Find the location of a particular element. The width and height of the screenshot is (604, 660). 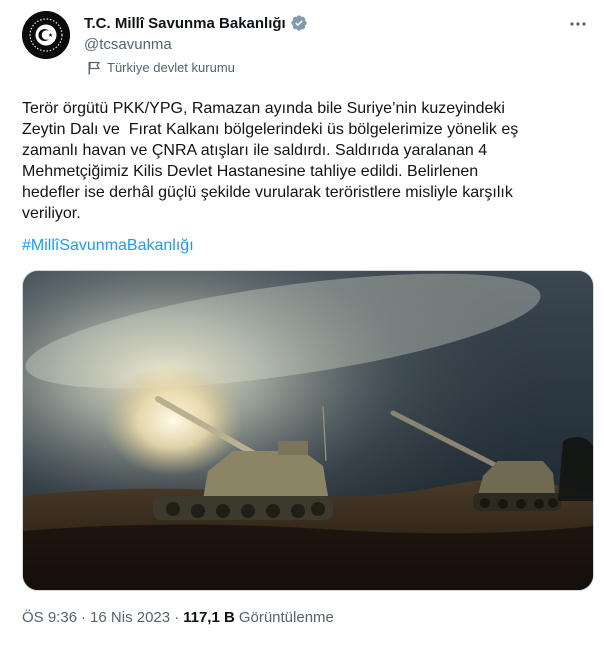

name-row: T.C. Millî Savunma Bakanlığı is located at coordinates (196, 23).